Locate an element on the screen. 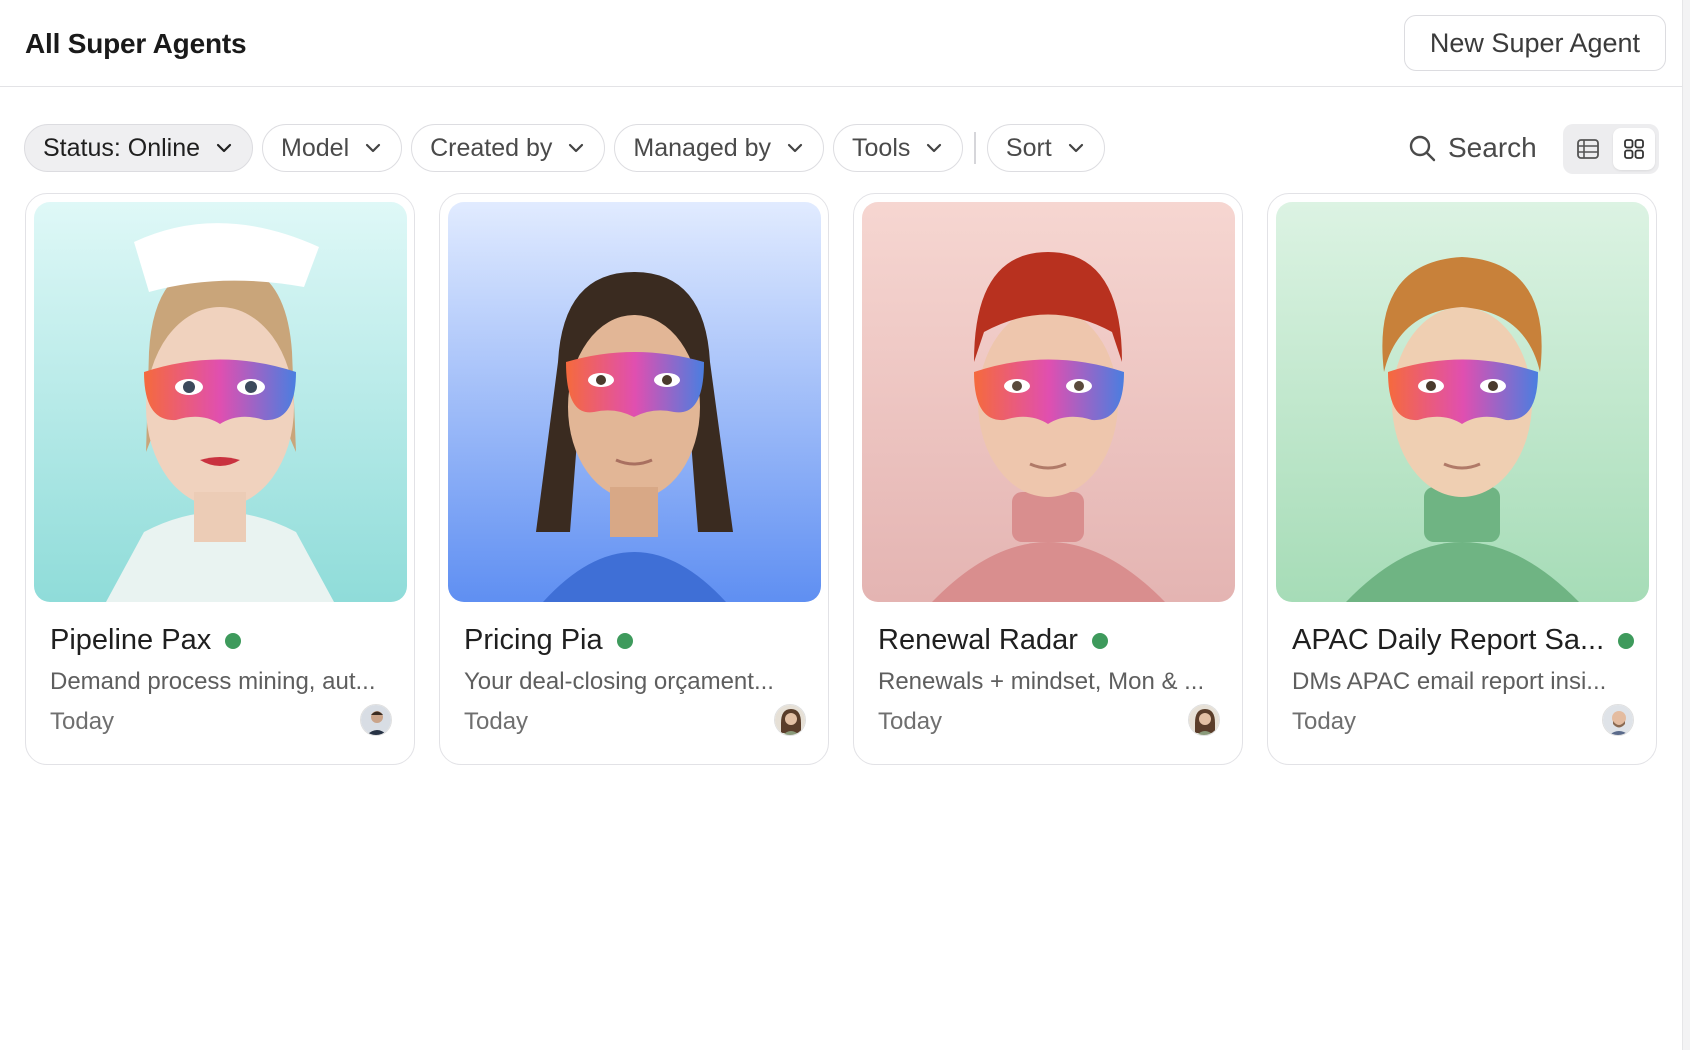 The image size is (1690, 1050). tools-filter: Tools is located at coordinates (898, 148).